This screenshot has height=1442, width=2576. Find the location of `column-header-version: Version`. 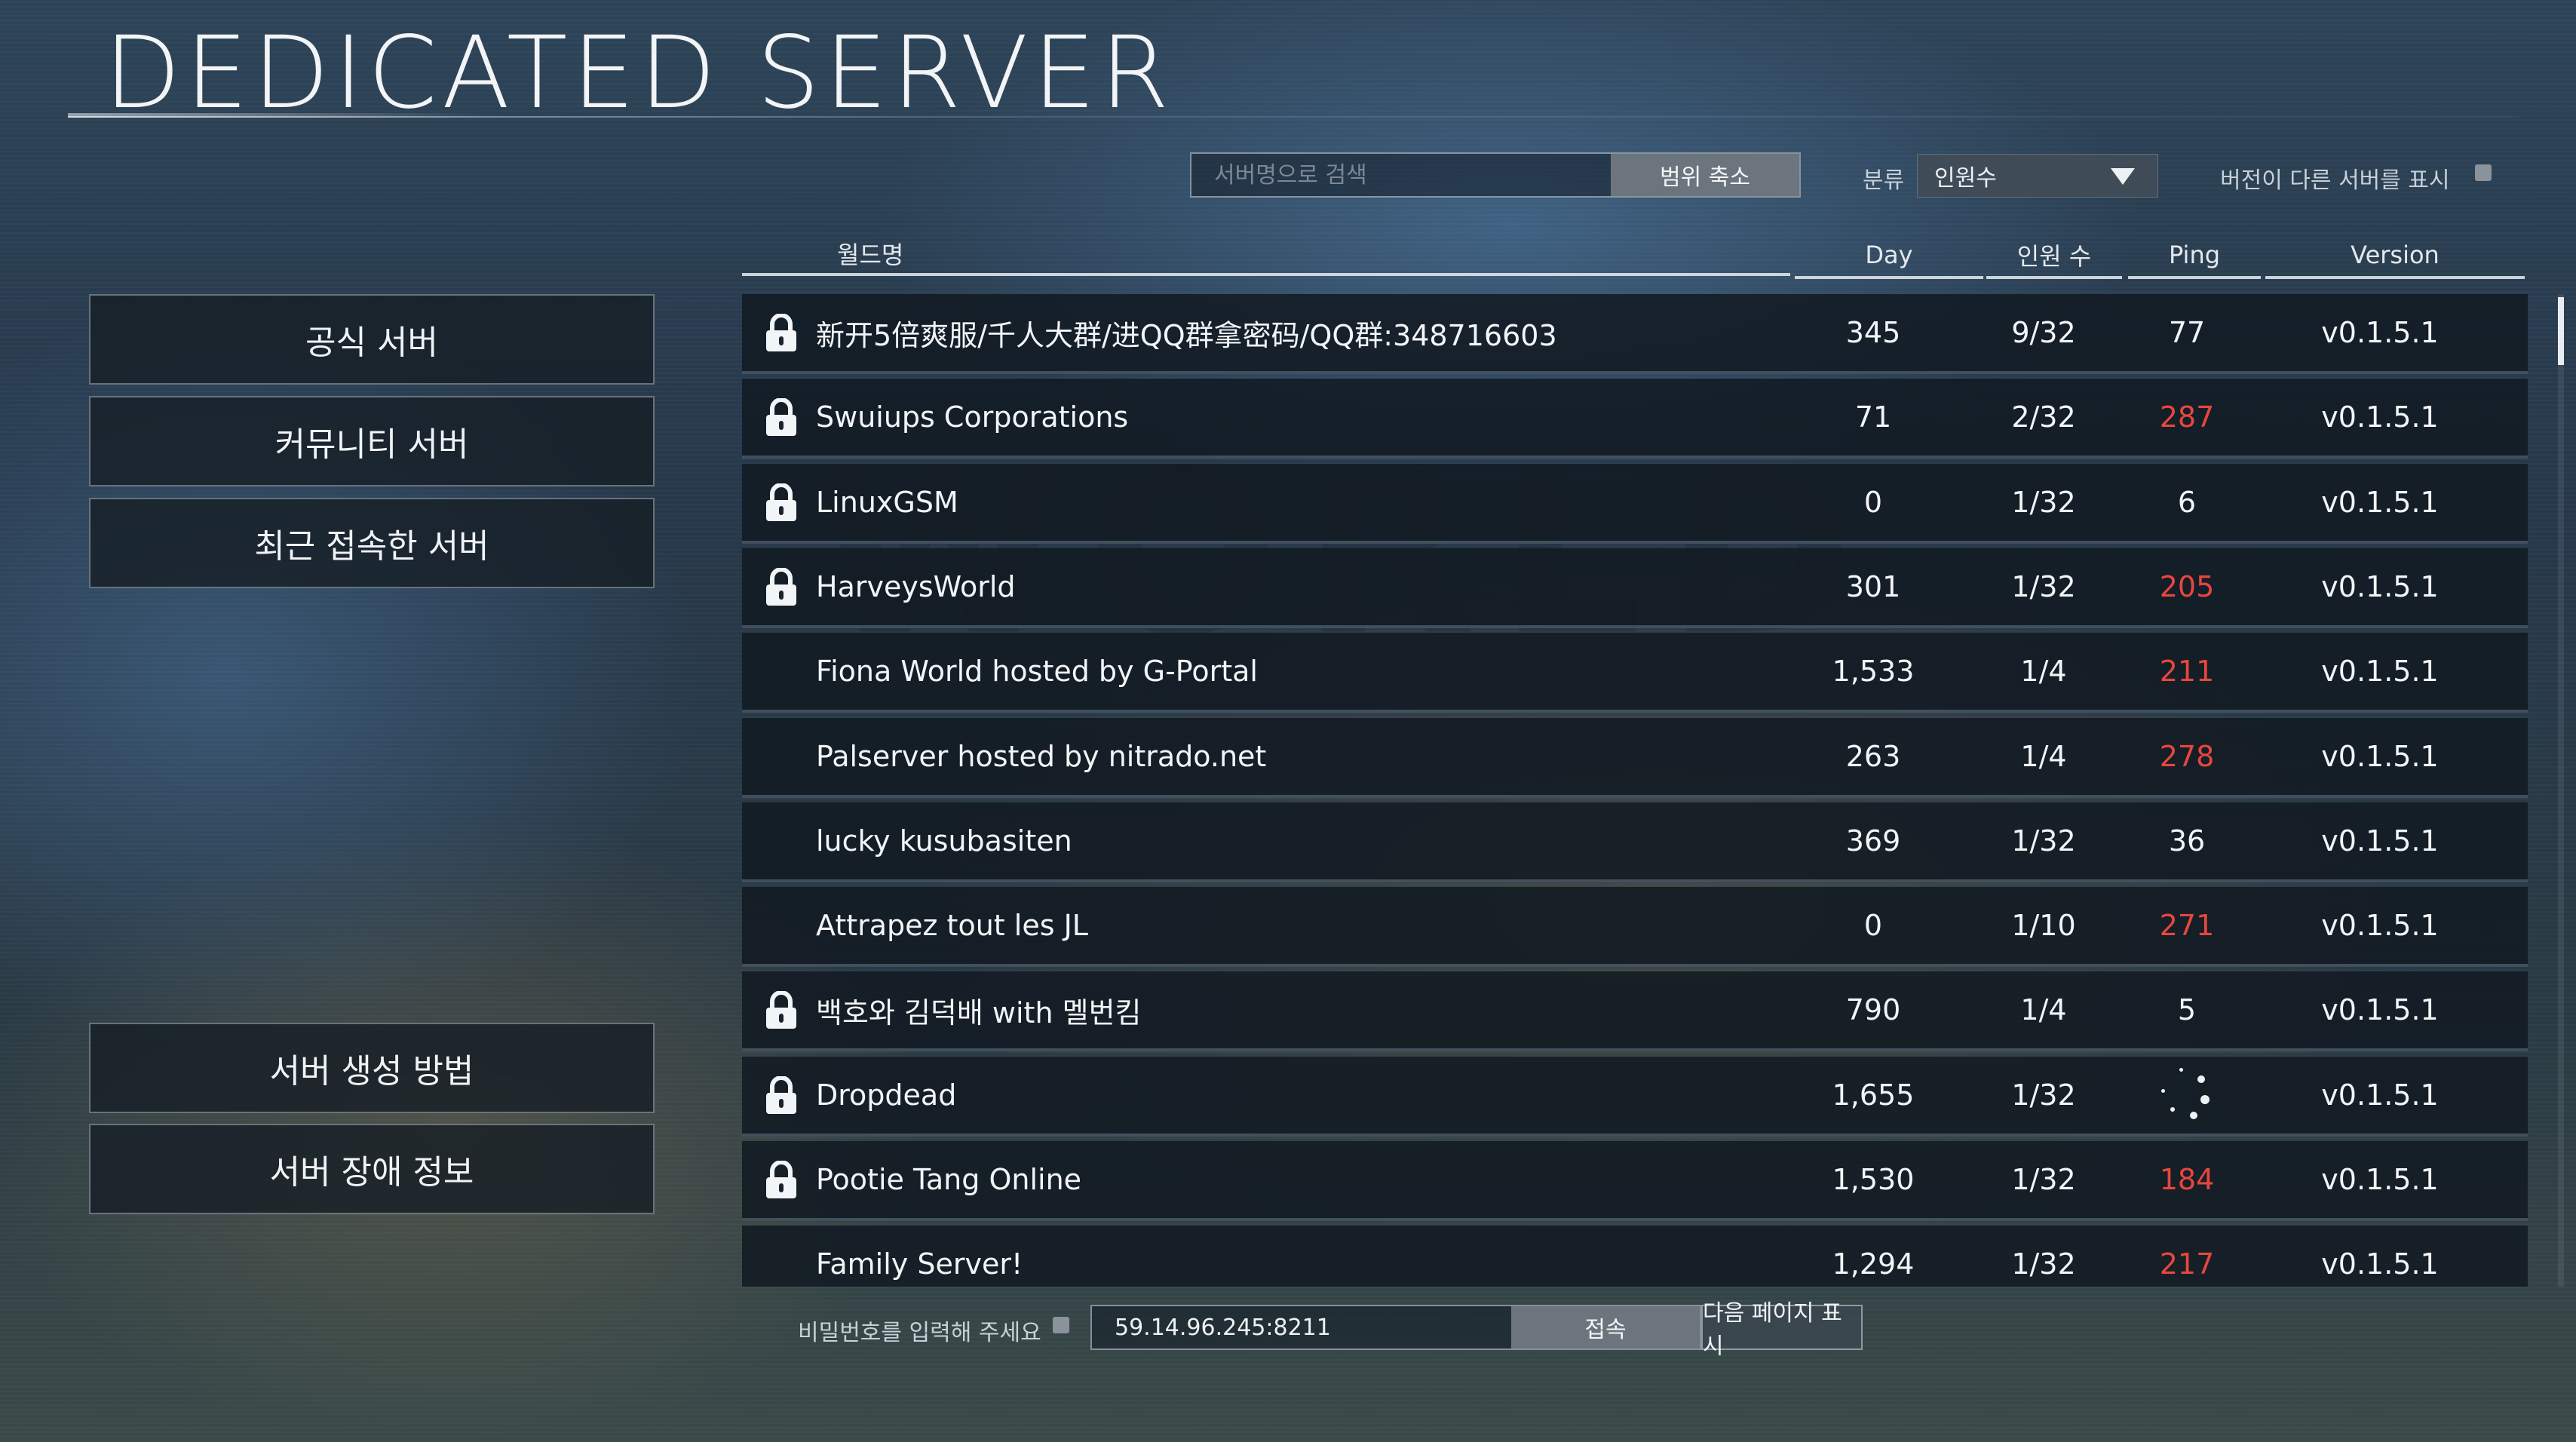

column-header-version: Version is located at coordinates (2395, 256).